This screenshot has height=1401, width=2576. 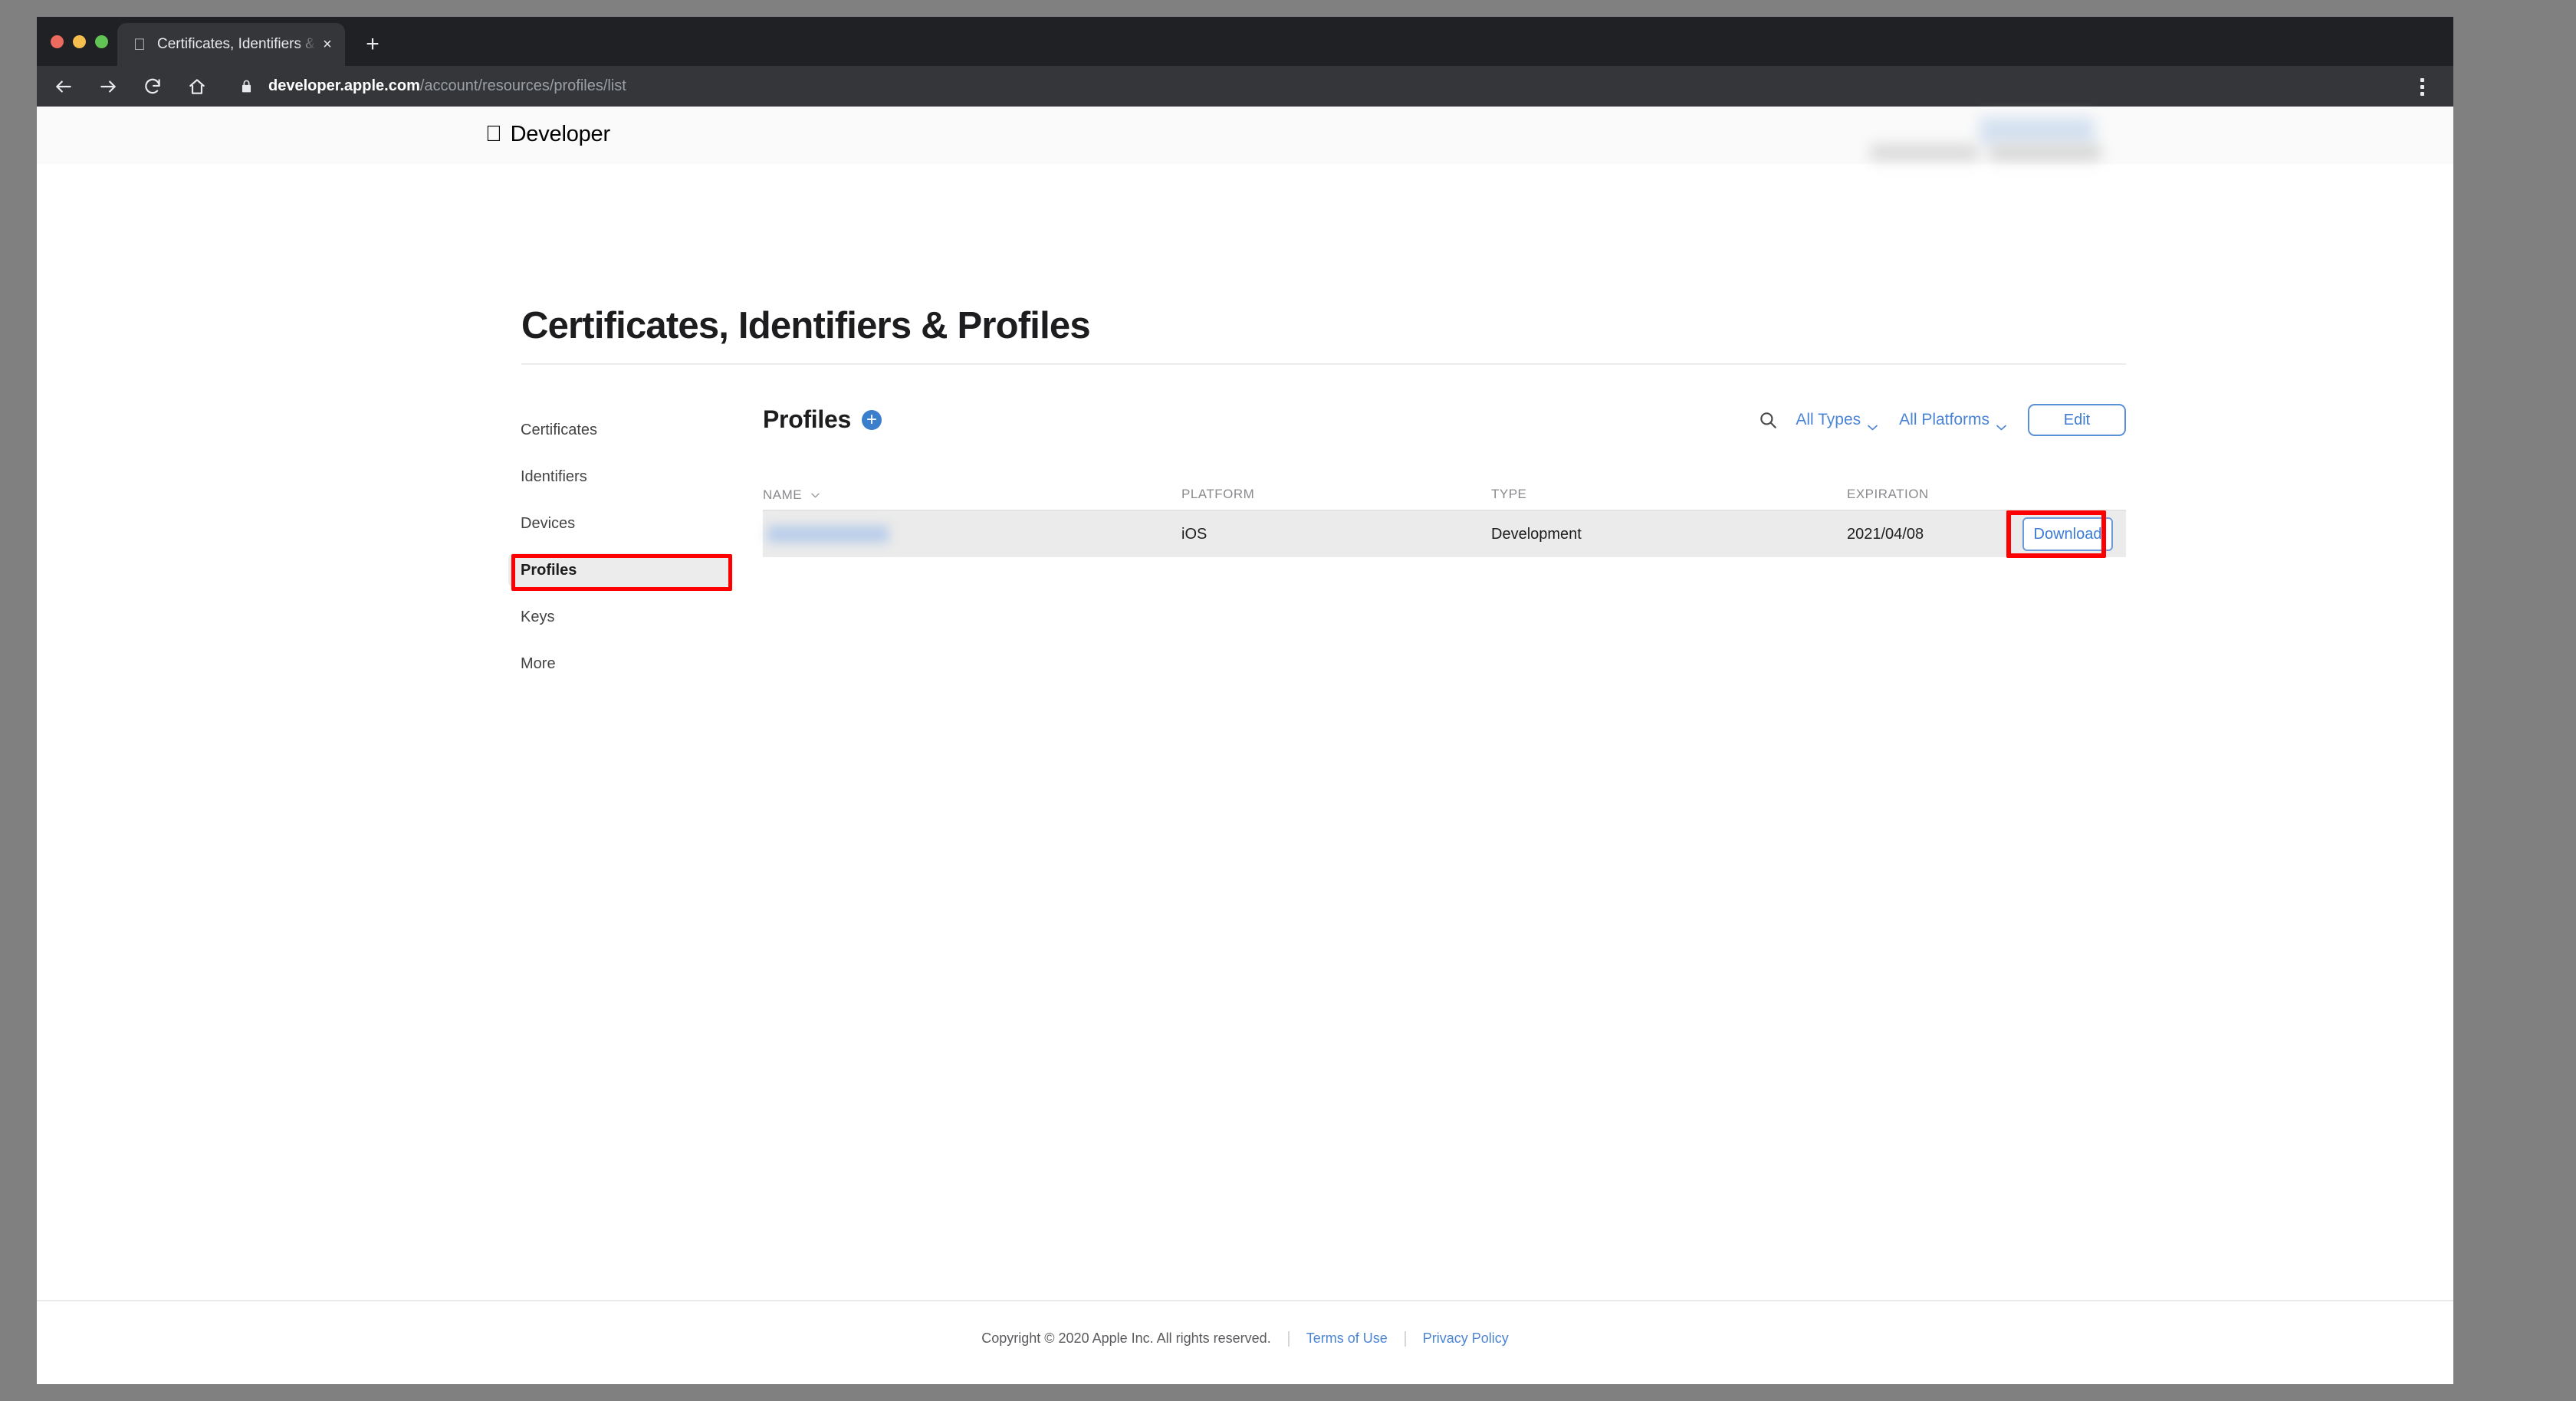 I want to click on sidebar-item-label: Devices, so click(x=548, y=523).